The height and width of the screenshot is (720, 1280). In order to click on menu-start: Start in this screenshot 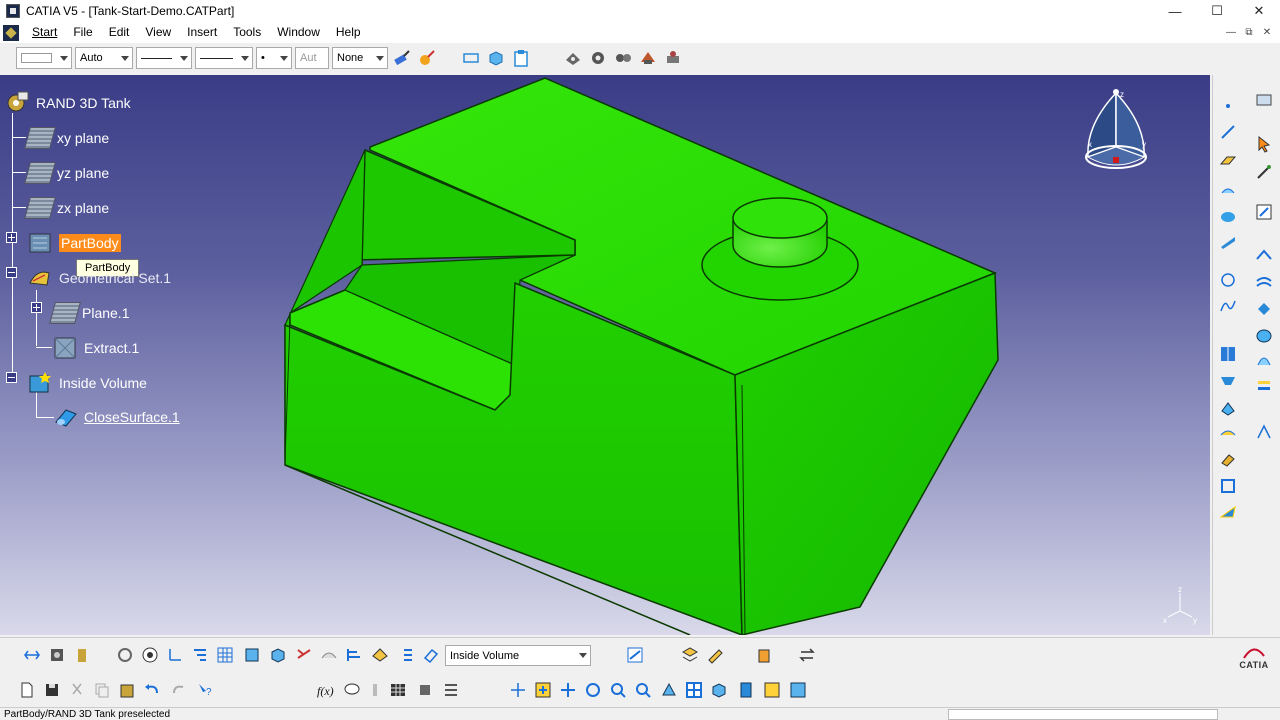, I will do `click(44, 32)`.